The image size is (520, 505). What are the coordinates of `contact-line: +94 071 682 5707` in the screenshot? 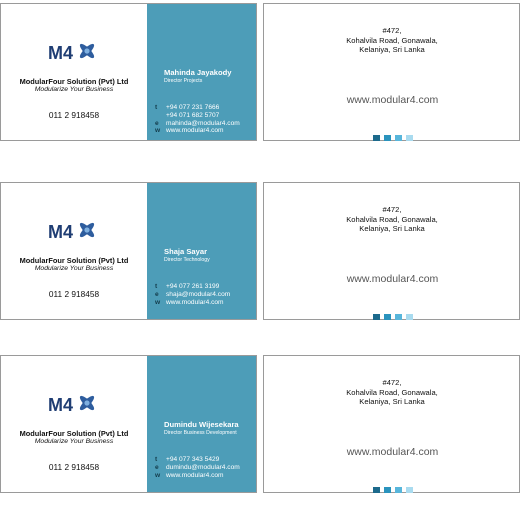 It's located at (205, 116).